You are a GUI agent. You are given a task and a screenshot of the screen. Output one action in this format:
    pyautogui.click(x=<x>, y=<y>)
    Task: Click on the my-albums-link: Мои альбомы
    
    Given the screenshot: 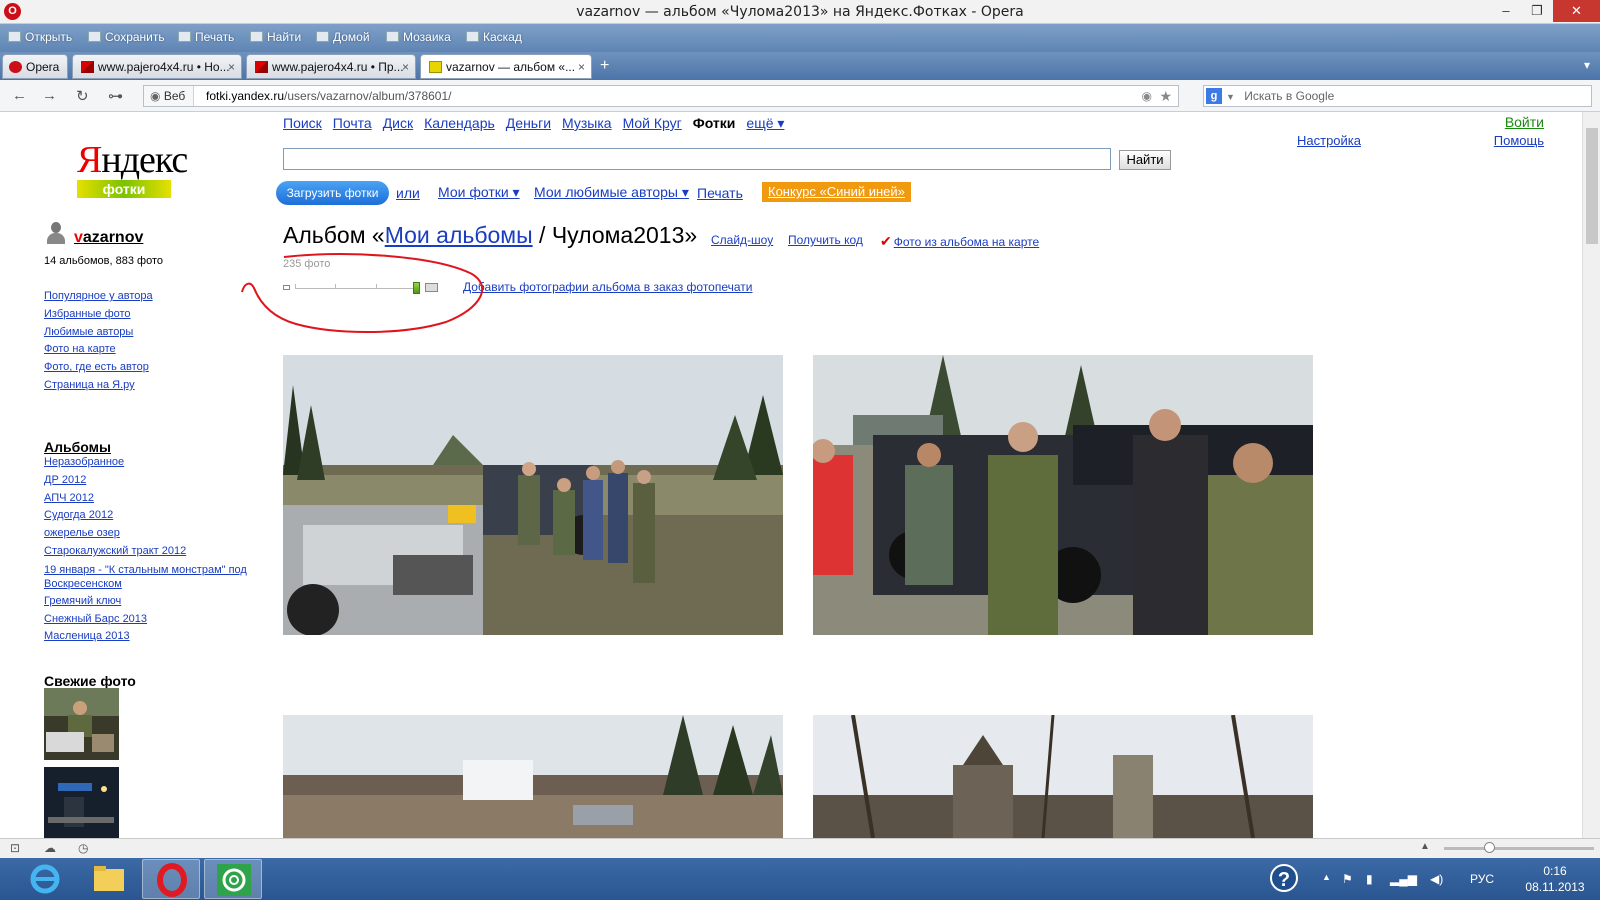 What is the action you would take?
    pyautogui.click(x=459, y=235)
    